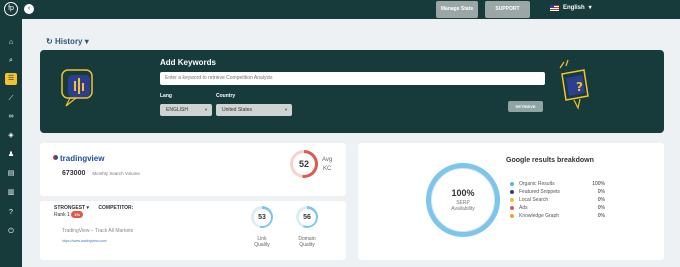  Describe the element at coordinates (11, 136) in the screenshot. I see `tag-icon: ◈` at that location.